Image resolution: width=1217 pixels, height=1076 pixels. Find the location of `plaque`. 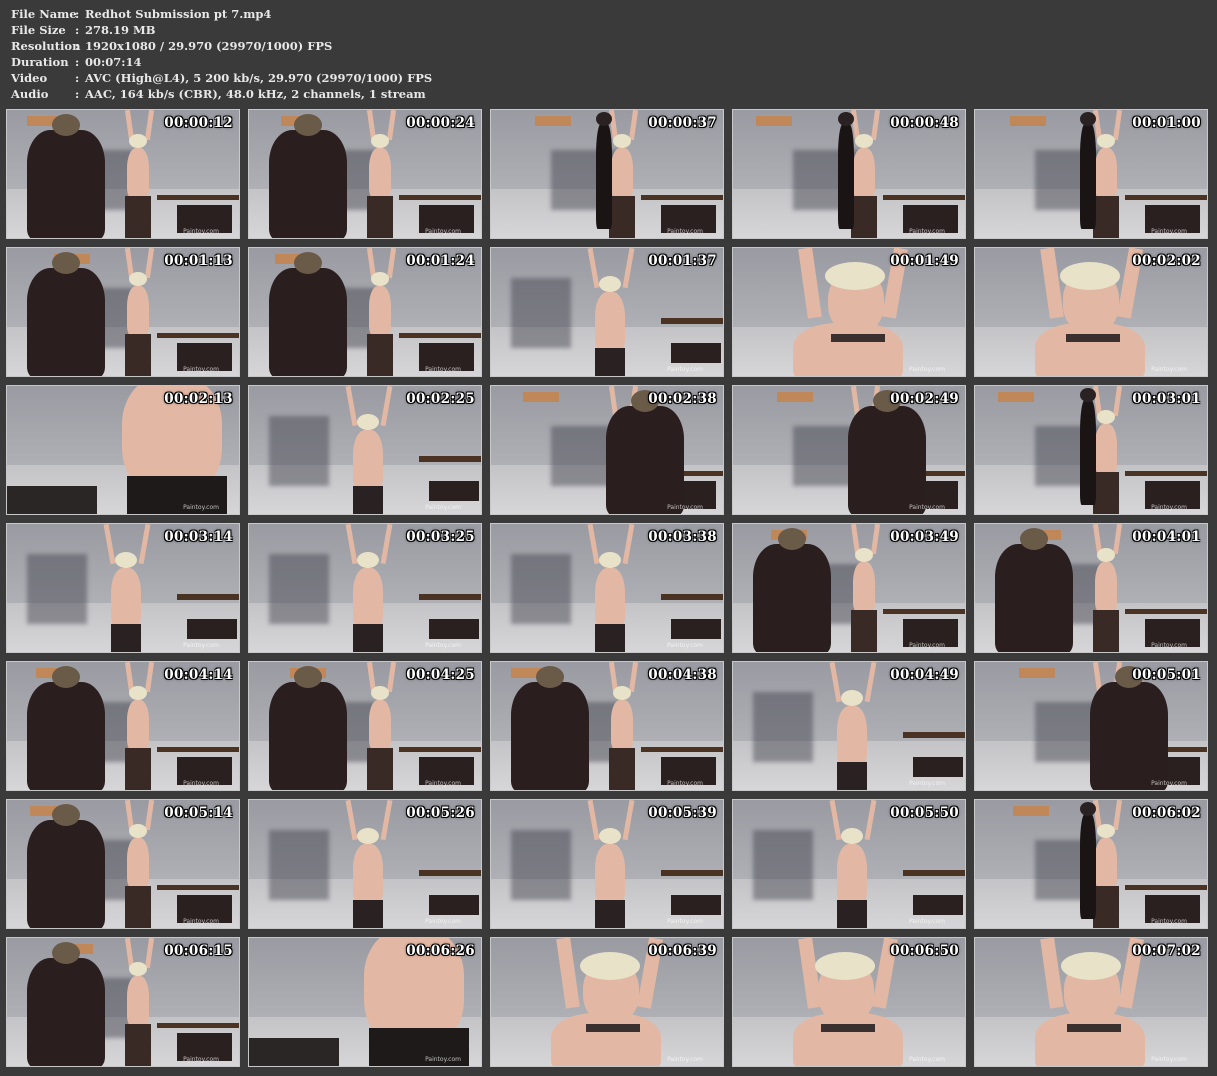

plaque is located at coordinates (795, 397).